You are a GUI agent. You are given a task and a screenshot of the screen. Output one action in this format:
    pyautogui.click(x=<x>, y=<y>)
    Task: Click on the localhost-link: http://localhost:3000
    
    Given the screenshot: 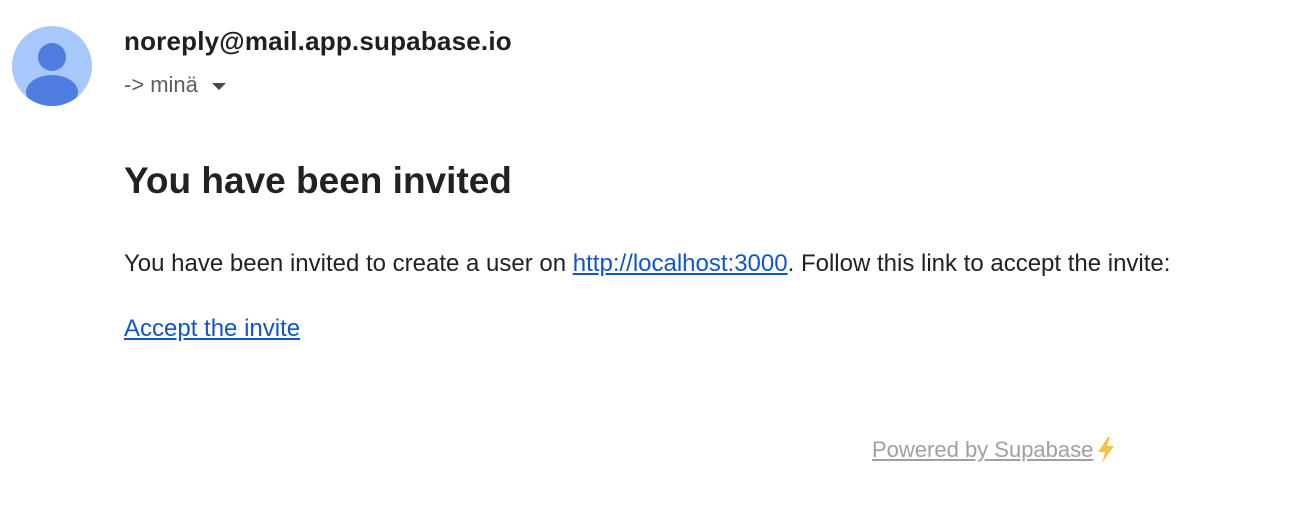 What is the action you would take?
    pyautogui.click(x=680, y=263)
    